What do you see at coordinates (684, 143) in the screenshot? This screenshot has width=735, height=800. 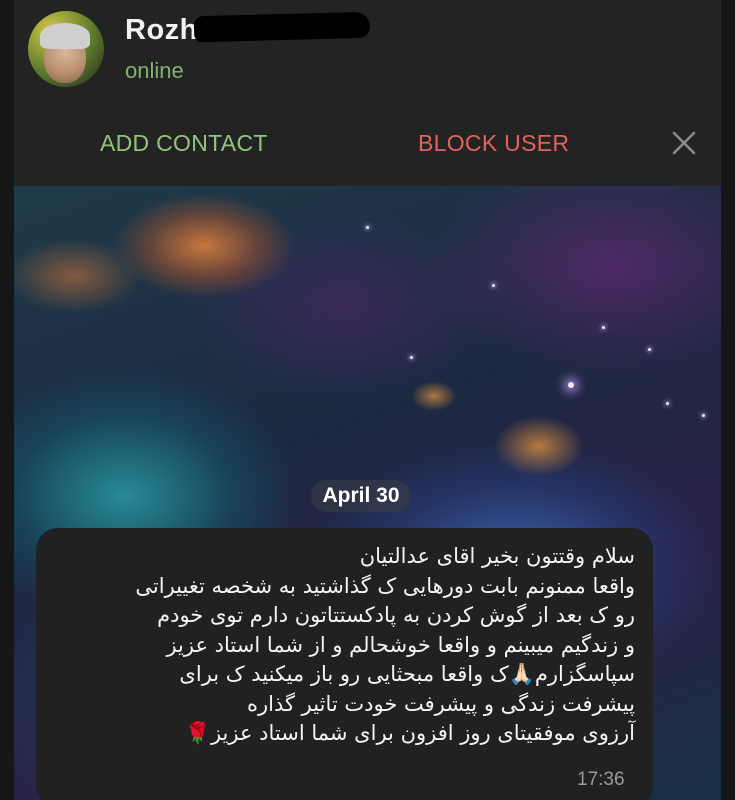 I see `close-icon` at bounding box center [684, 143].